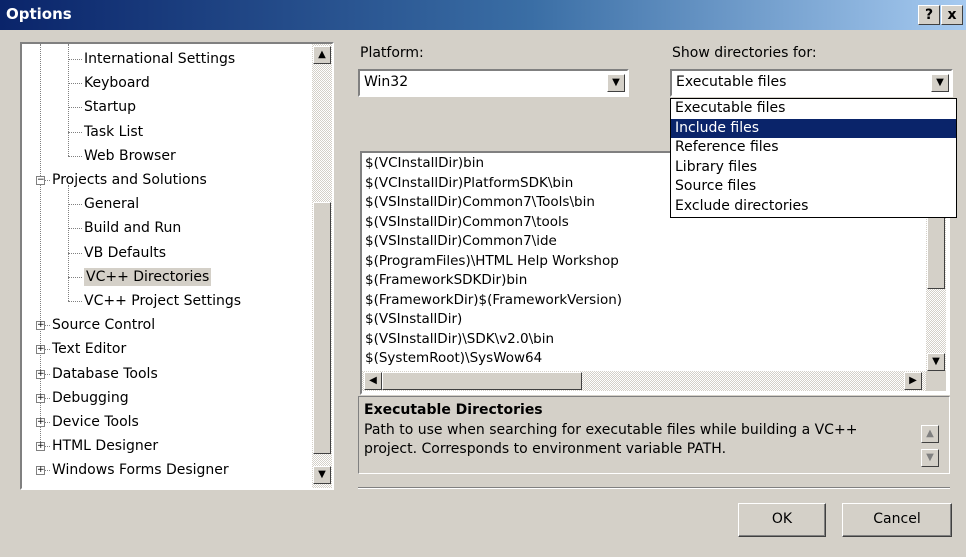 The image size is (966, 557). I want to click on window-title: Options, so click(39, 14).